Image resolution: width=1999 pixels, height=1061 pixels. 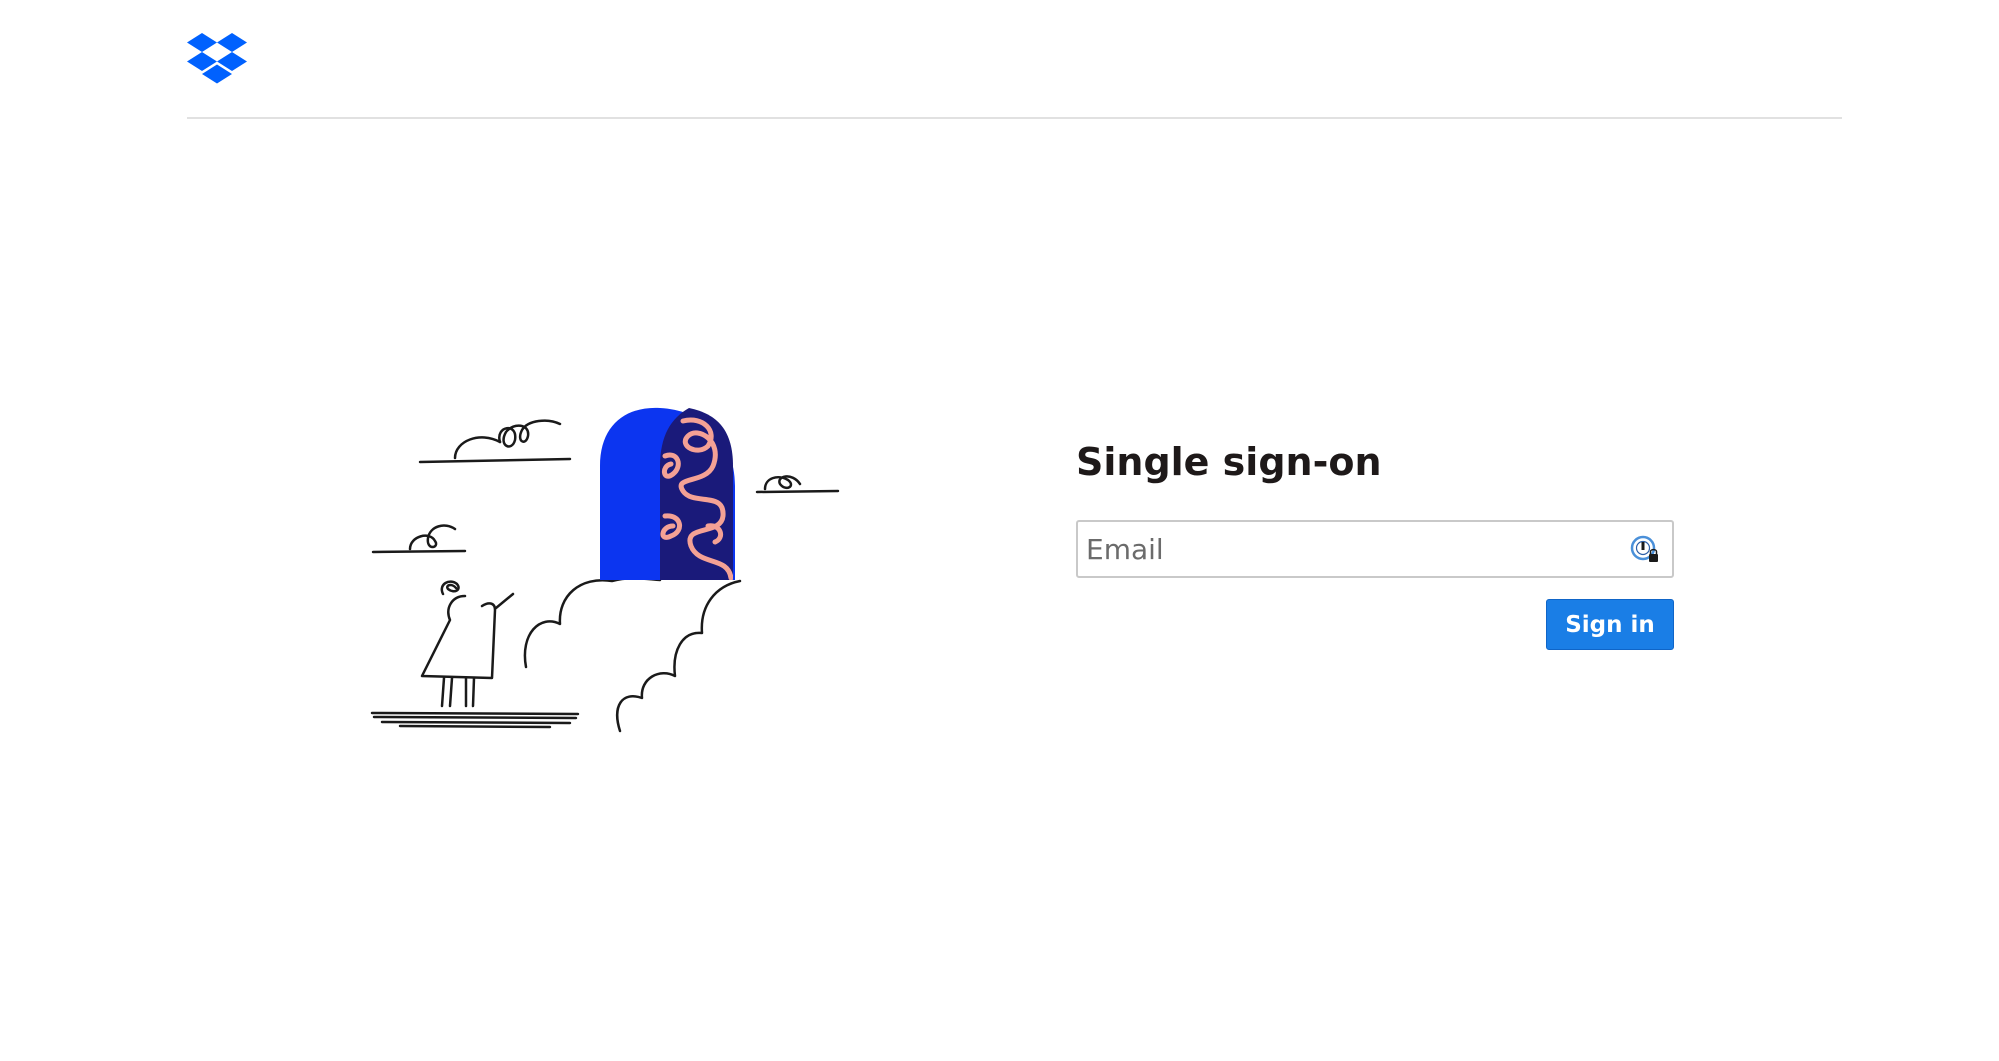 I want to click on email-field, so click(x=1375, y=549).